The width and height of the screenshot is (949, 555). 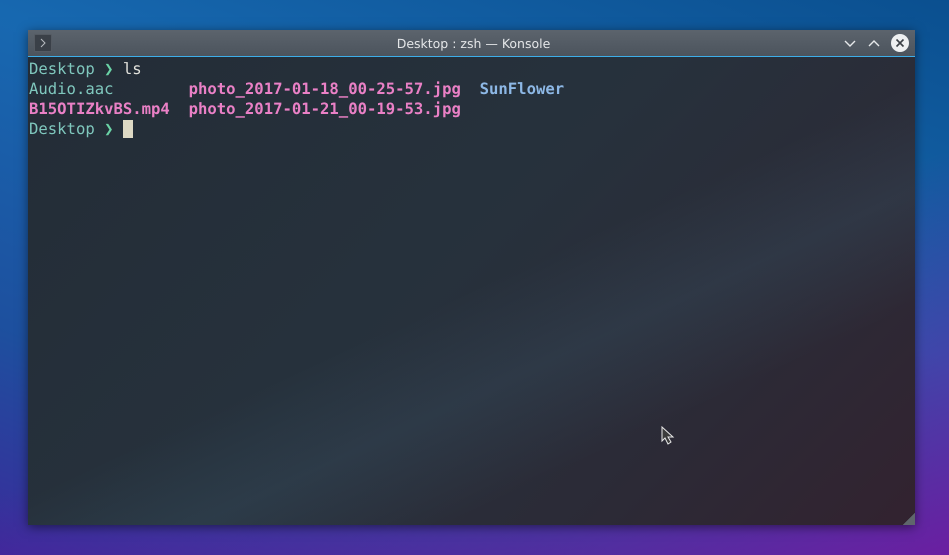 I want to click on mouse-pointer-icon, so click(x=668, y=436).